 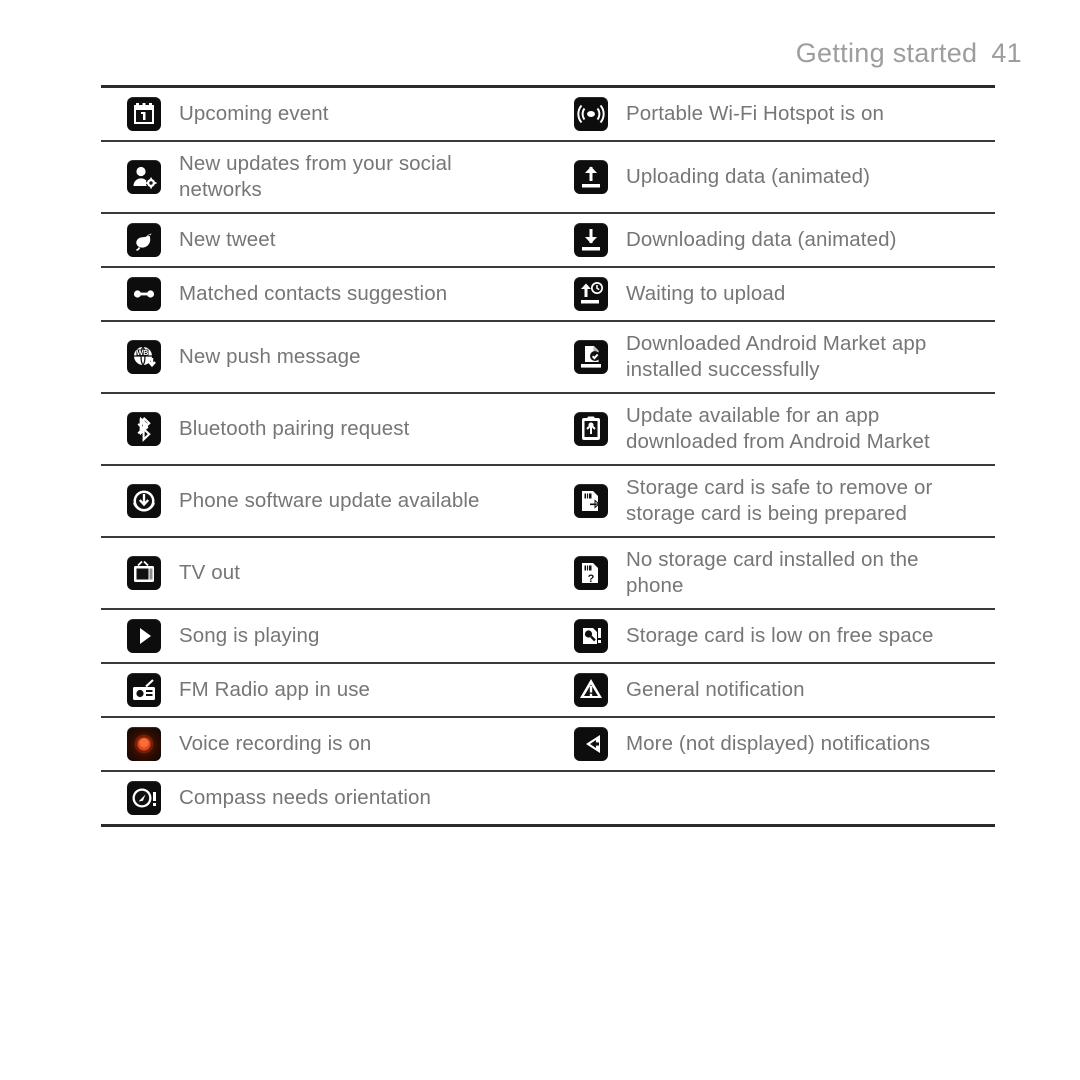 I want to click on notification-label: General notification, so click(x=715, y=689).